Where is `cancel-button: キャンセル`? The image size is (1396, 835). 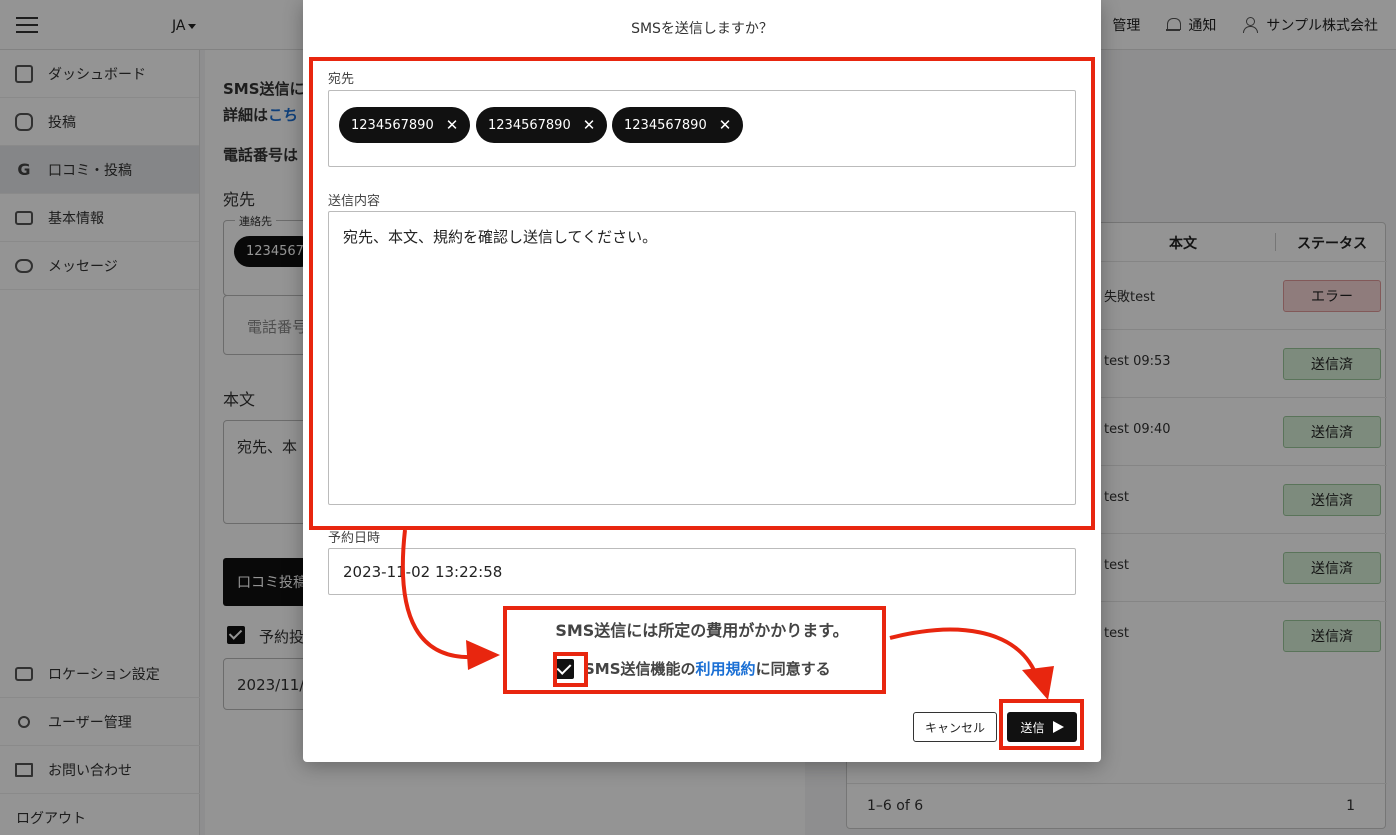 cancel-button: キャンセル is located at coordinates (955, 727).